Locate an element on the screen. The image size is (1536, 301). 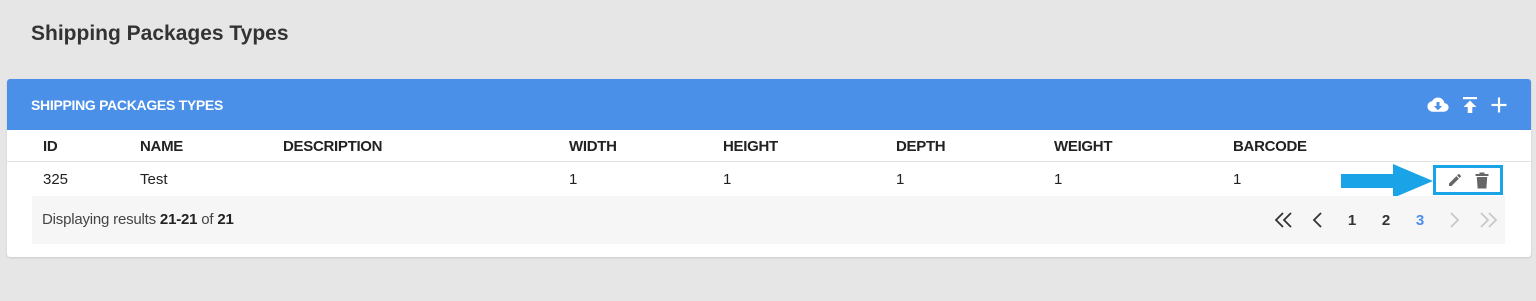
pagination: 1 2 3 is located at coordinates (1386, 220).